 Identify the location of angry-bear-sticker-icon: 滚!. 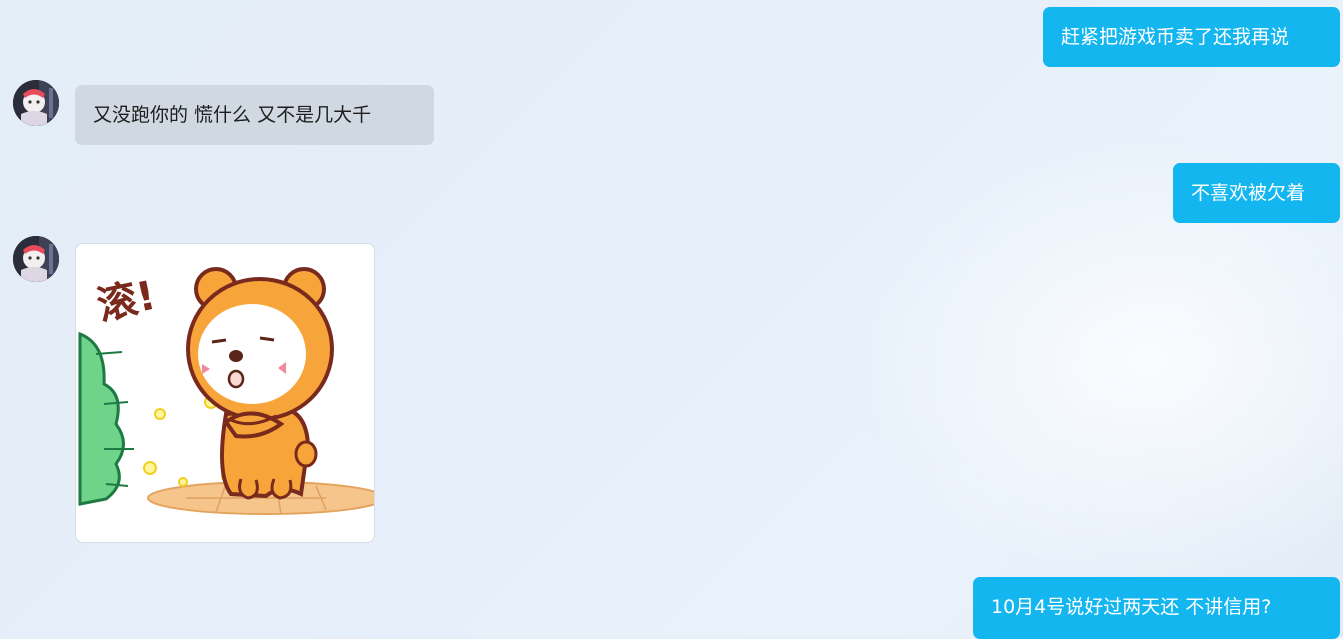
(226, 391).